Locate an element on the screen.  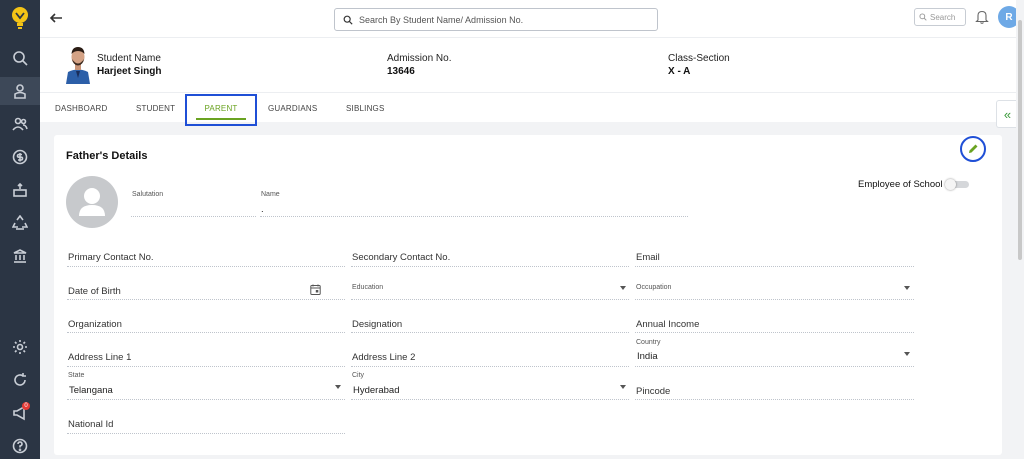
education-select is located at coordinates (490, 299).